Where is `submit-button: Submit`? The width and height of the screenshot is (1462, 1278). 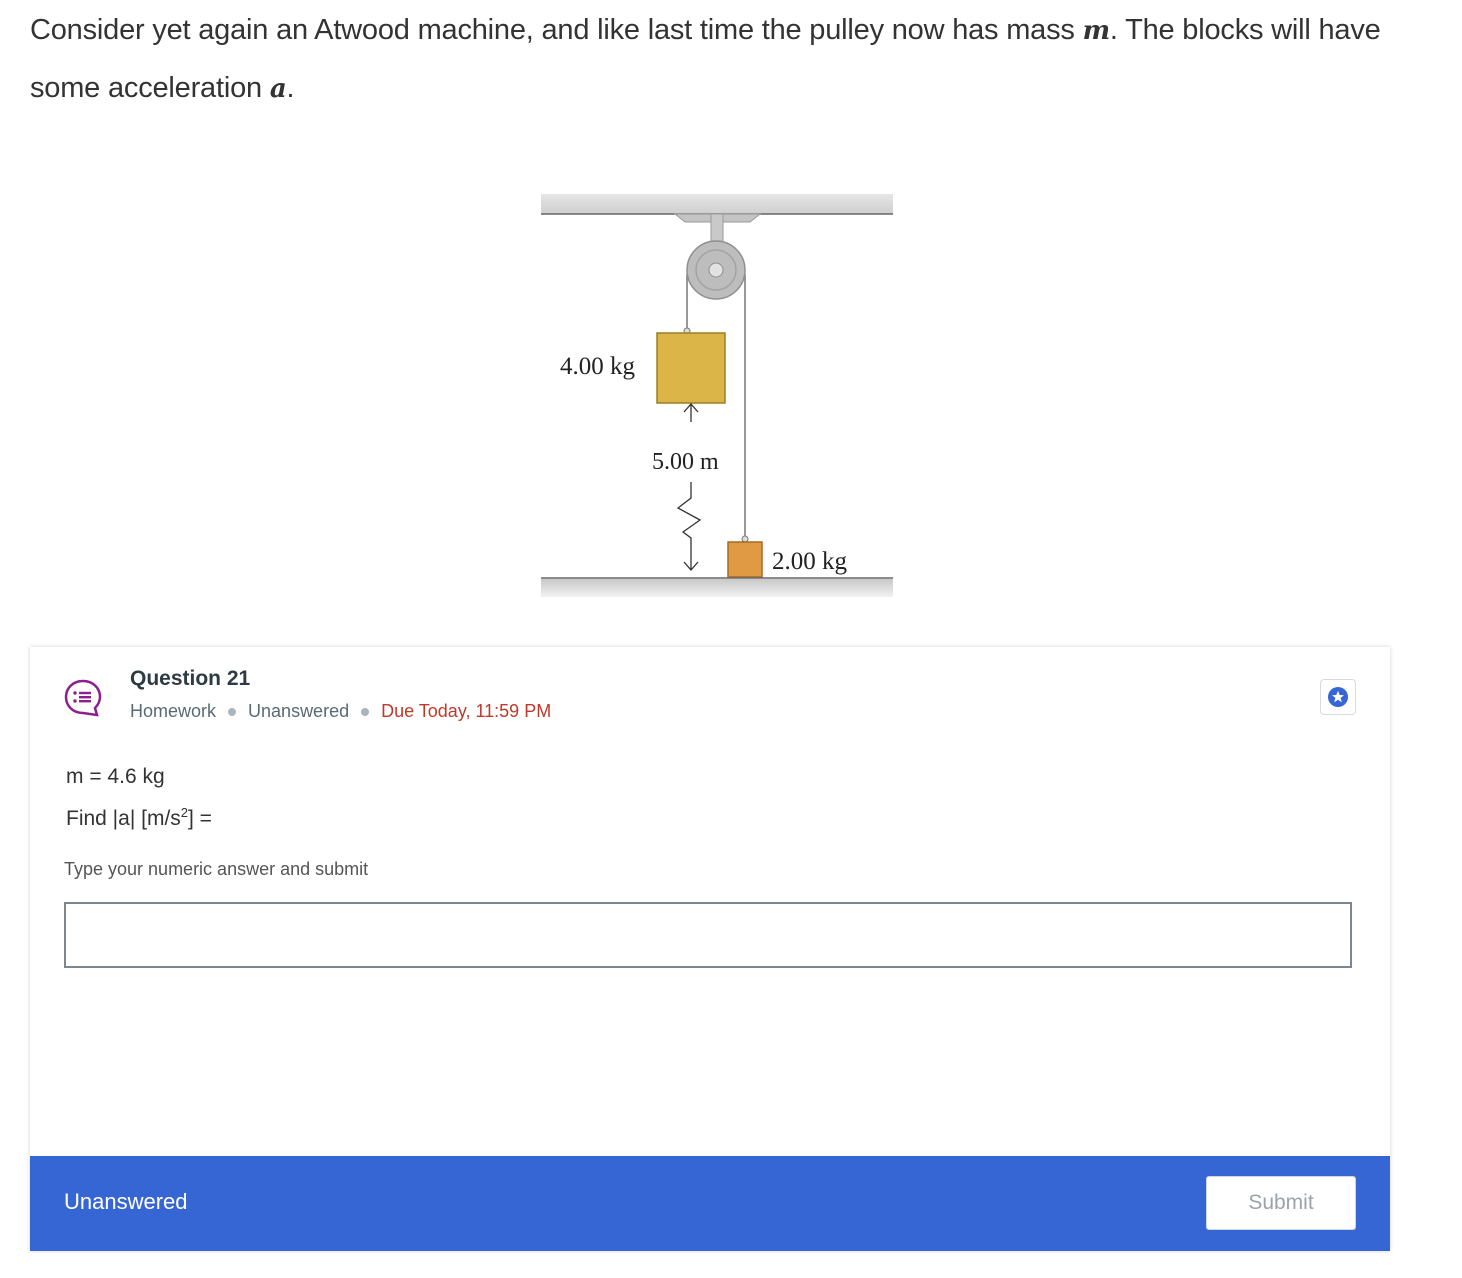
submit-button: Submit is located at coordinates (1281, 1203).